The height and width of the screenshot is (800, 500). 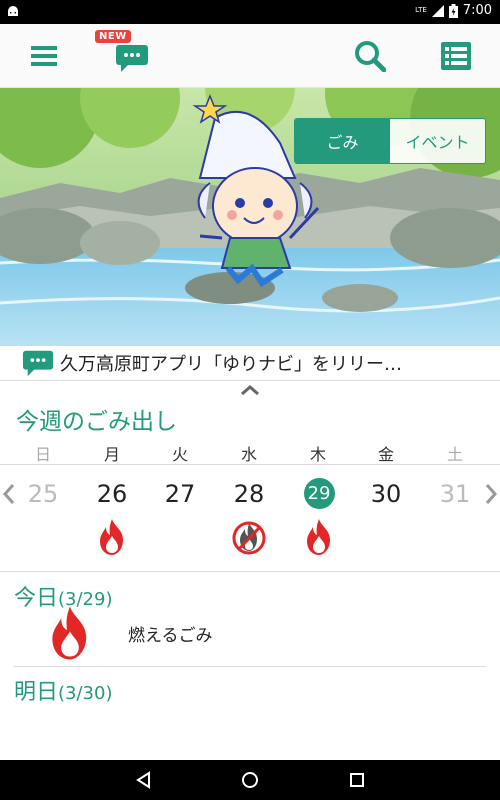 I want to click on recents-icon, so click(x=357, y=780).